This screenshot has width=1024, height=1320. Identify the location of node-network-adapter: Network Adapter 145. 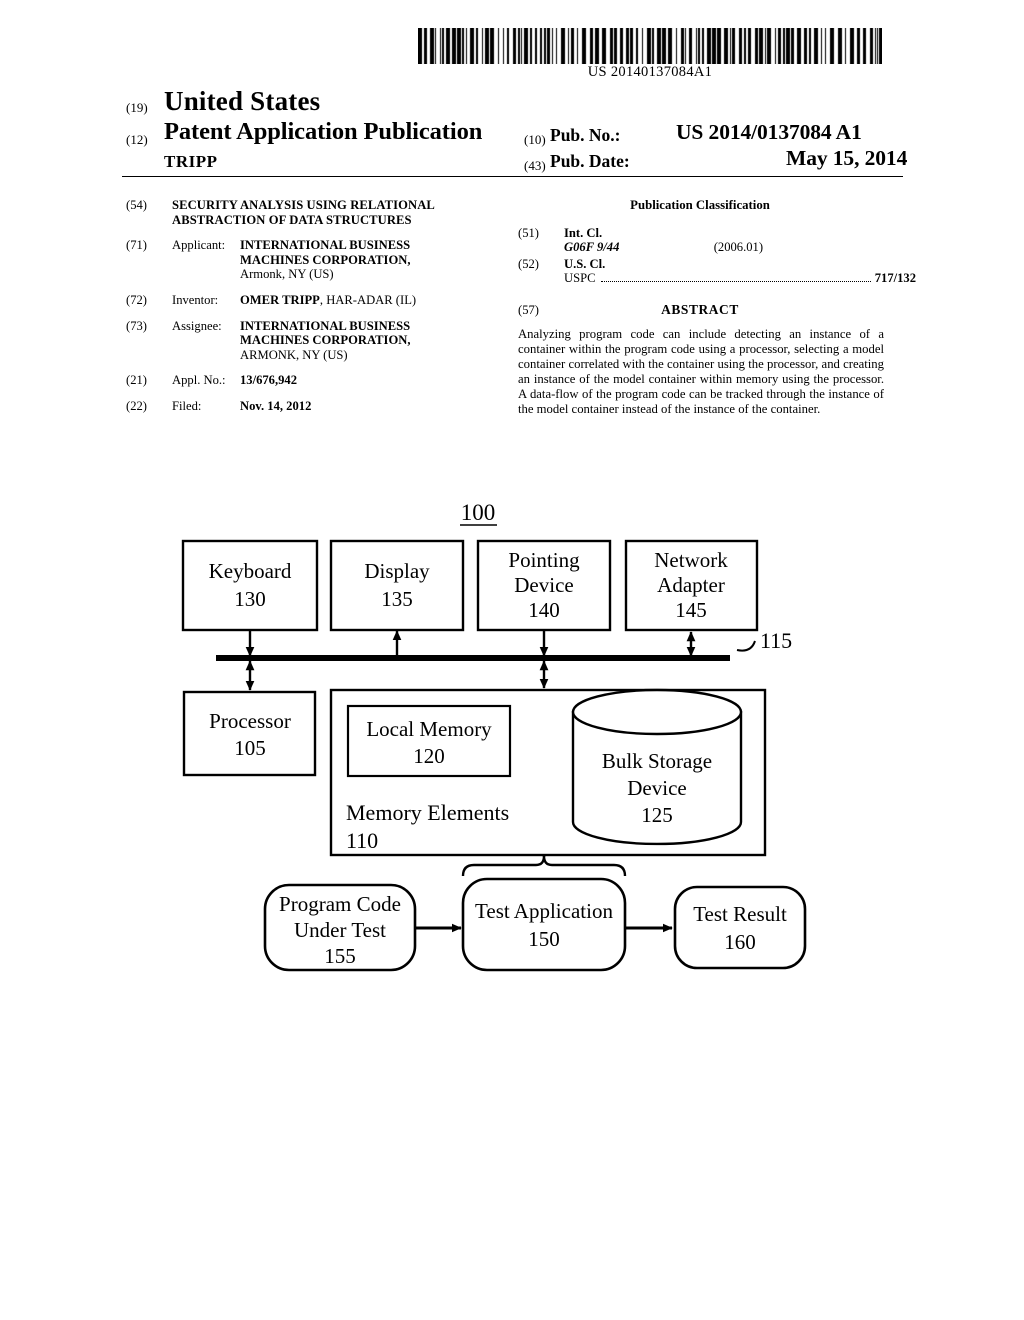
(691, 585).